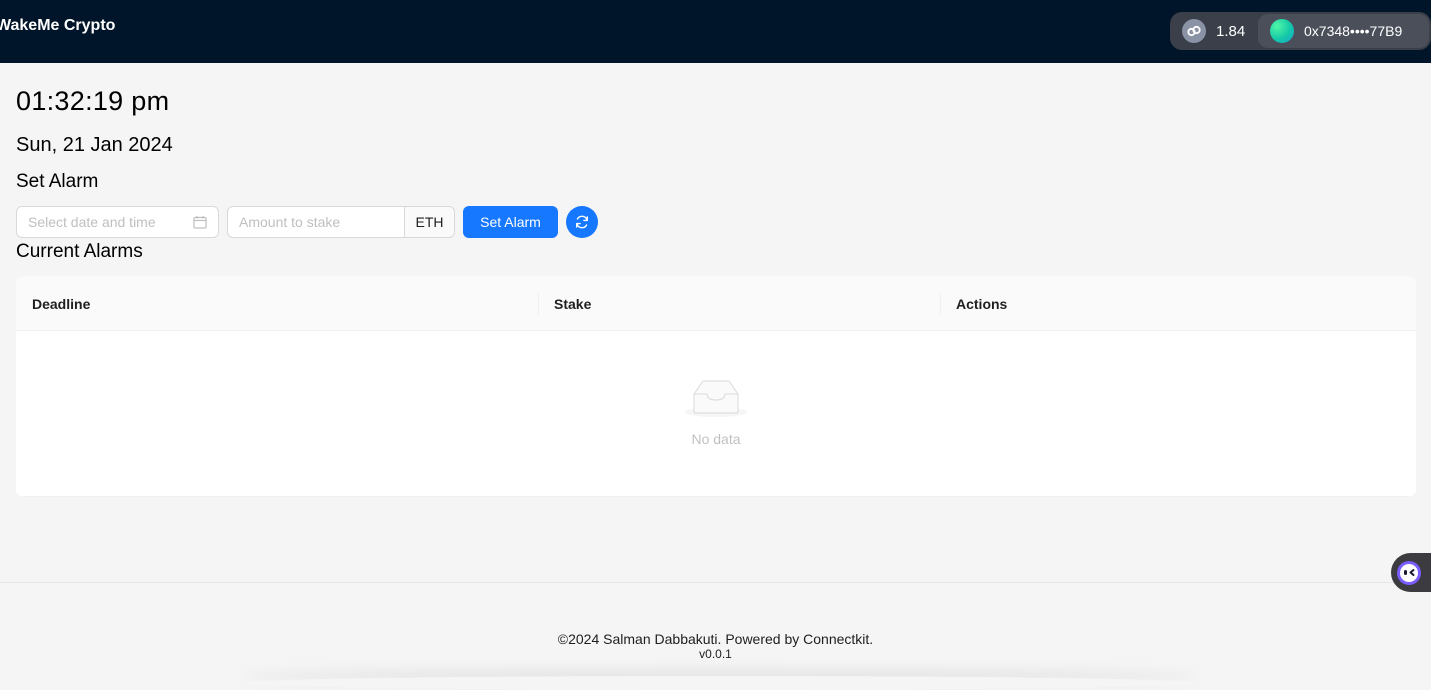 This screenshot has height=690, width=1431. What do you see at coordinates (1353, 31) in the screenshot?
I see `account-address: 0x7348••••77B9` at bounding box center [1353, 31].